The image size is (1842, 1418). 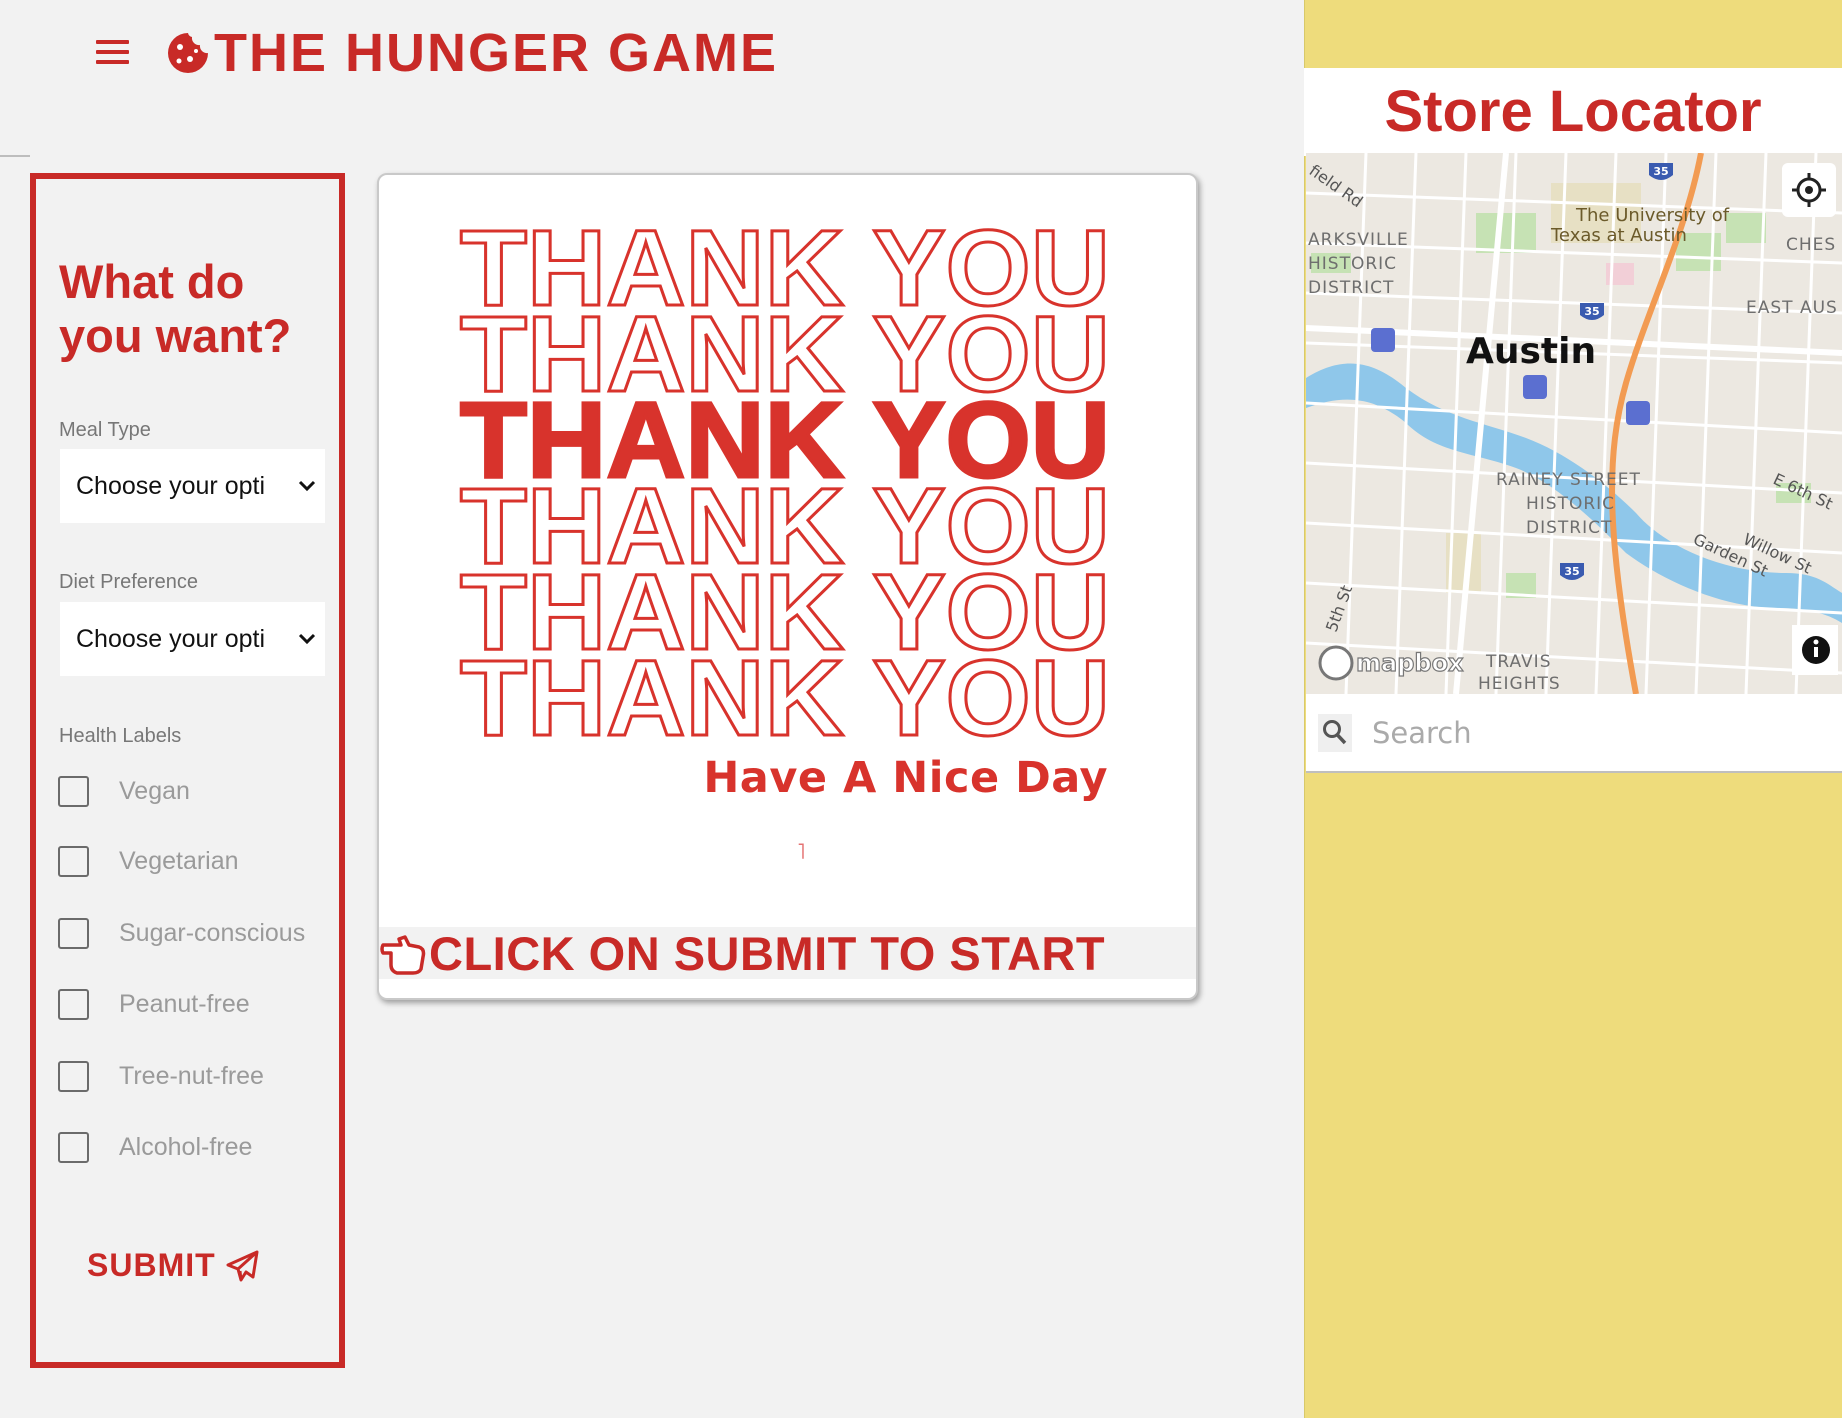 I want to click on start-banner: CLICK ON SUBMIT TO START, so click(x=787, y=953).